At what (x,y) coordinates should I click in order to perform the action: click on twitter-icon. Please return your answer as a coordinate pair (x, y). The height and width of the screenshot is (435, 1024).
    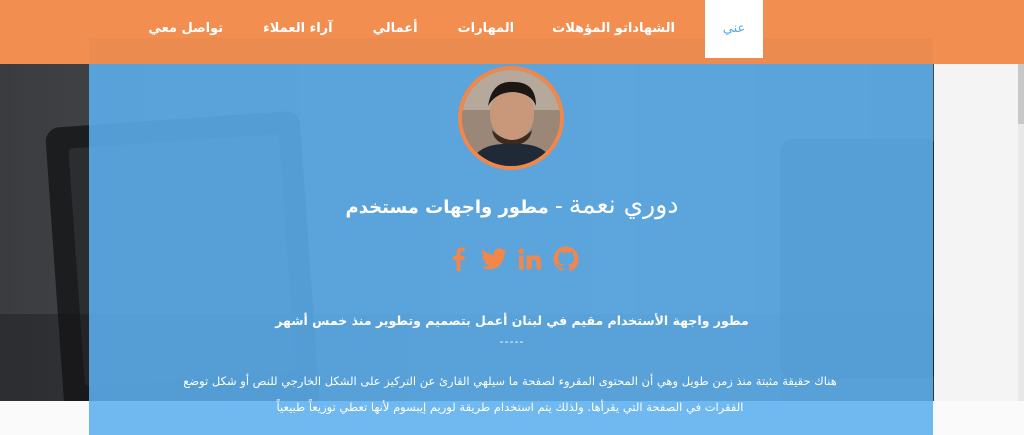
    Looking at the image, I should click on (494, 259).